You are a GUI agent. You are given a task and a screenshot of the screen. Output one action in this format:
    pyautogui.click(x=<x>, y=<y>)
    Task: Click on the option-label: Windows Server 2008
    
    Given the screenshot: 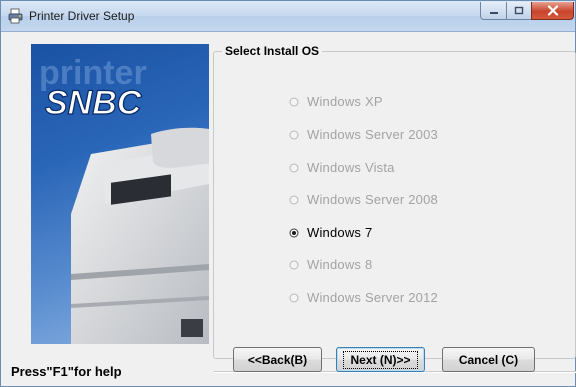 What is the action you would take?
    pyautogui.click(x=372, y=199)
    